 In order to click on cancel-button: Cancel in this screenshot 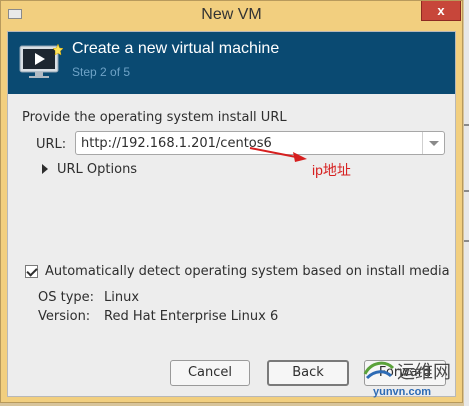, I will do `click(210, 373)`.